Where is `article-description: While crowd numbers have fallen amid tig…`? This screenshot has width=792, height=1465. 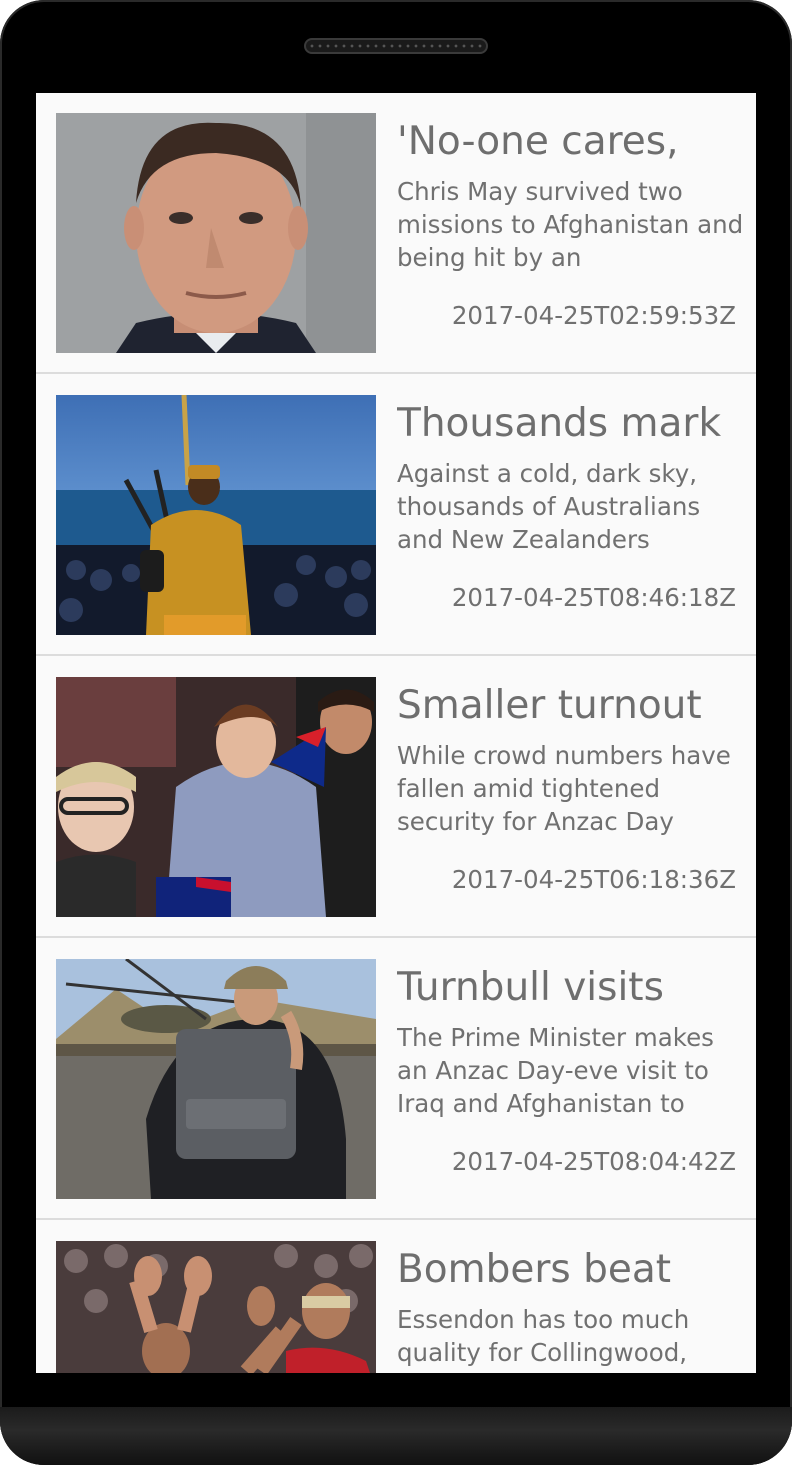 article-description: While crowd numbers have fallen amid tig… is located at coordinates (564, 788).